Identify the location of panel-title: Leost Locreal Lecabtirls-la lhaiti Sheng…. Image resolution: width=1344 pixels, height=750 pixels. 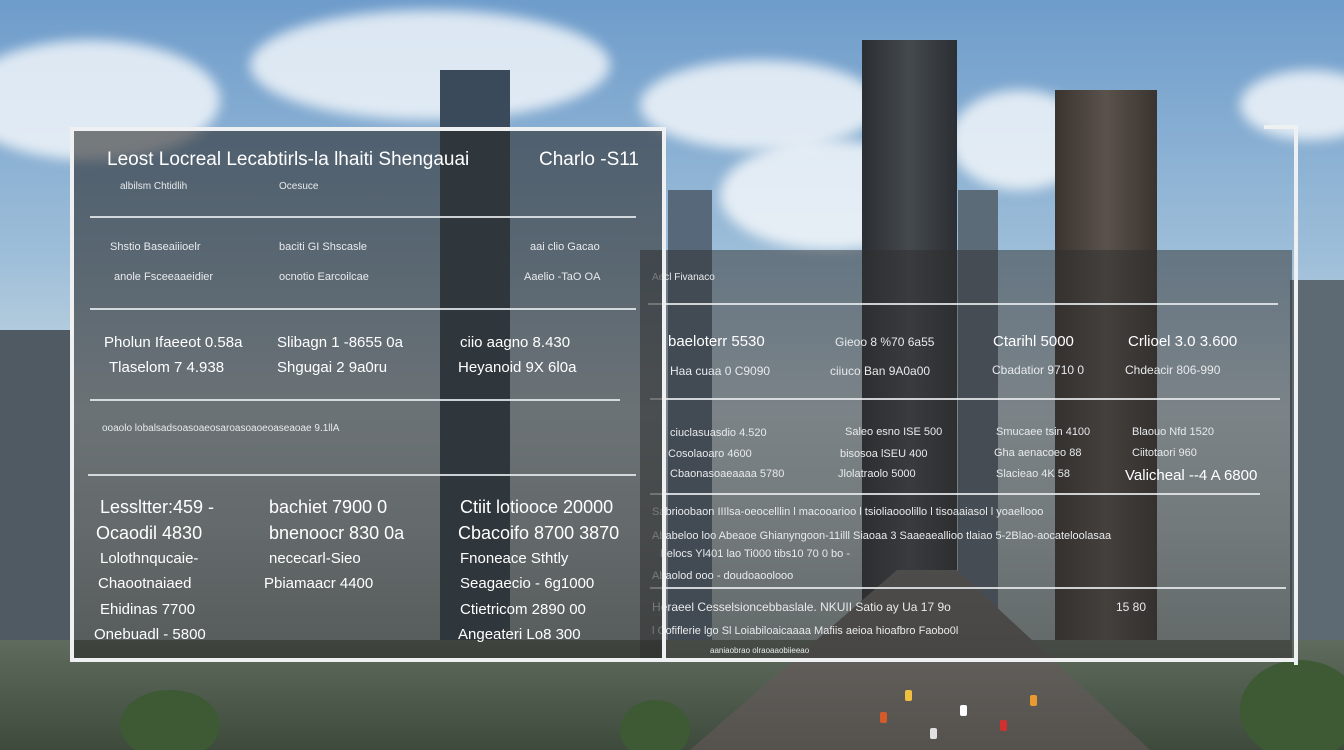
(288, 159).